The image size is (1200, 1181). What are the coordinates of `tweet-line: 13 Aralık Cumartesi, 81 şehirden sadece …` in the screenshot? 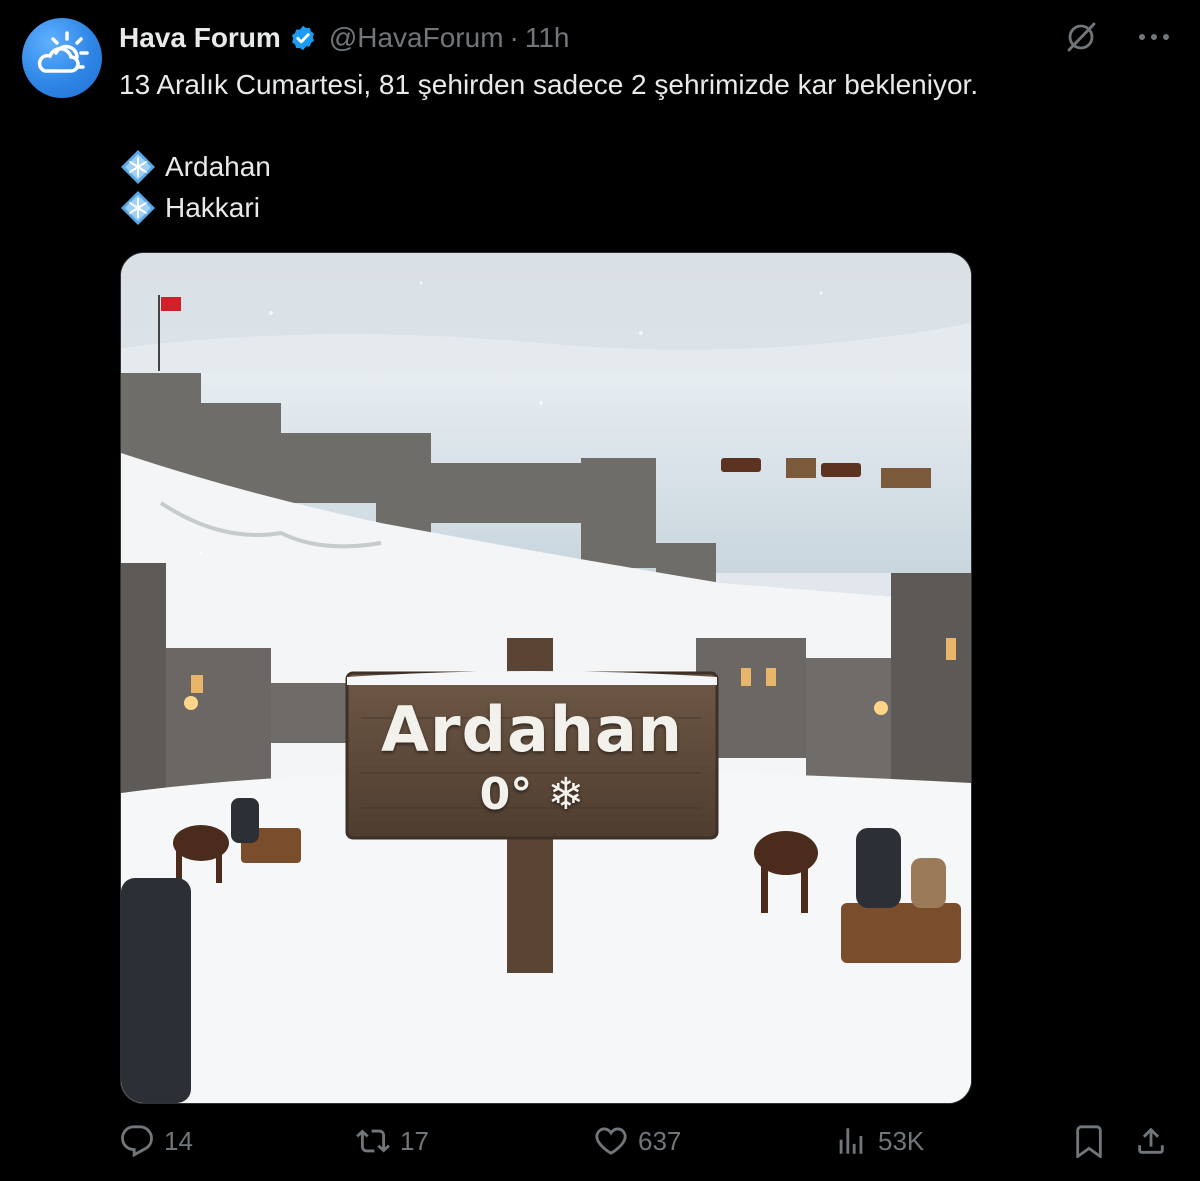 It's located at (549, 84).